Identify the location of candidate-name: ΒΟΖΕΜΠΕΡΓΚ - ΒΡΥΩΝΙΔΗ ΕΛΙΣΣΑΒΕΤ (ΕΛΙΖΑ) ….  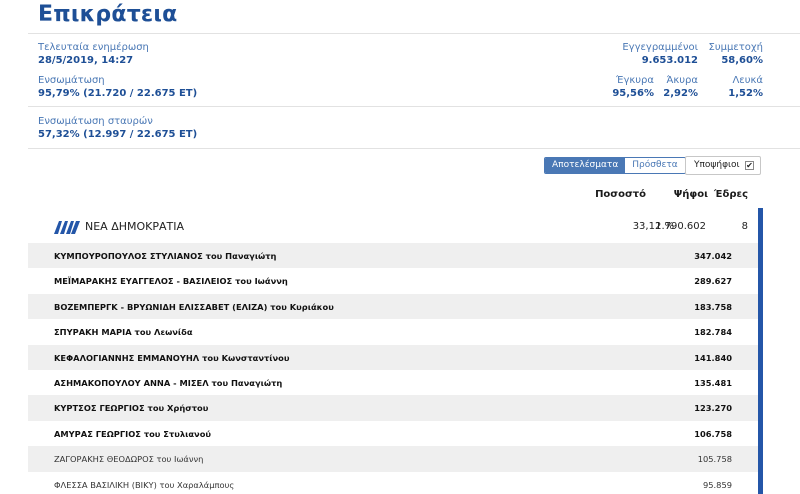
(194, 306).